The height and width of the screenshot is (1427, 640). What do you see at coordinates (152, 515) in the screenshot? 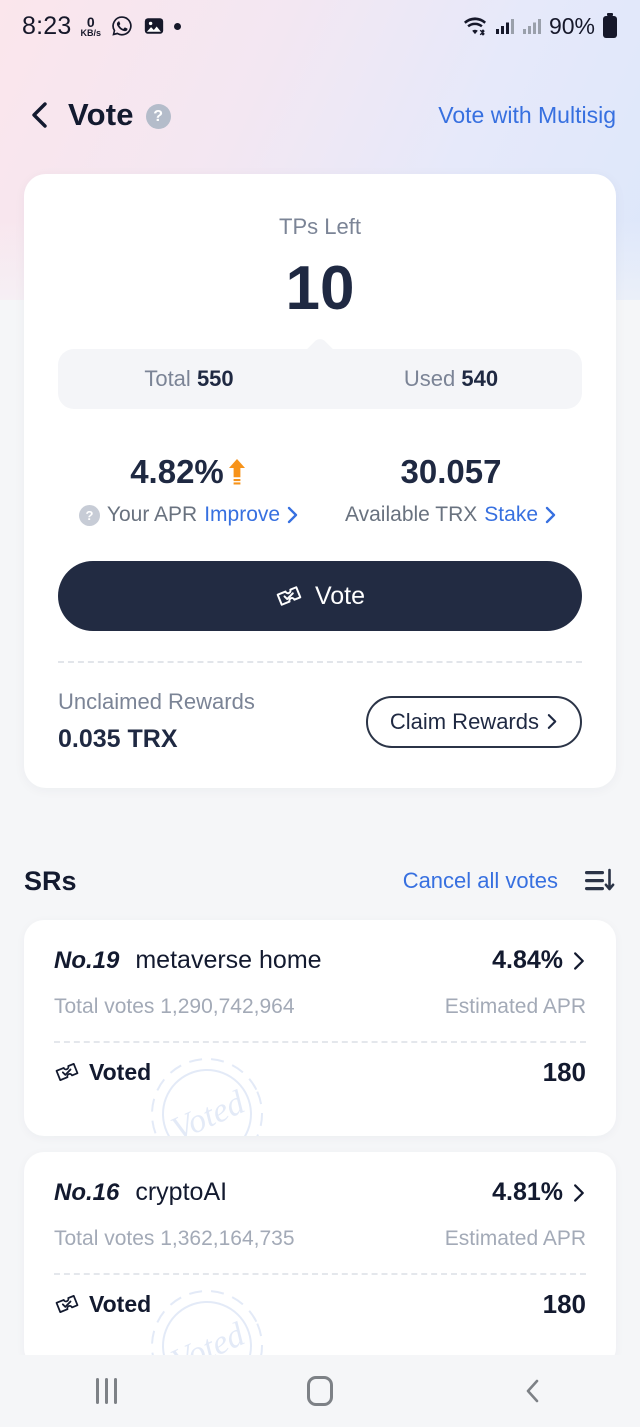
I see `apr-label: Your APR` at bounding box center [152, 515].